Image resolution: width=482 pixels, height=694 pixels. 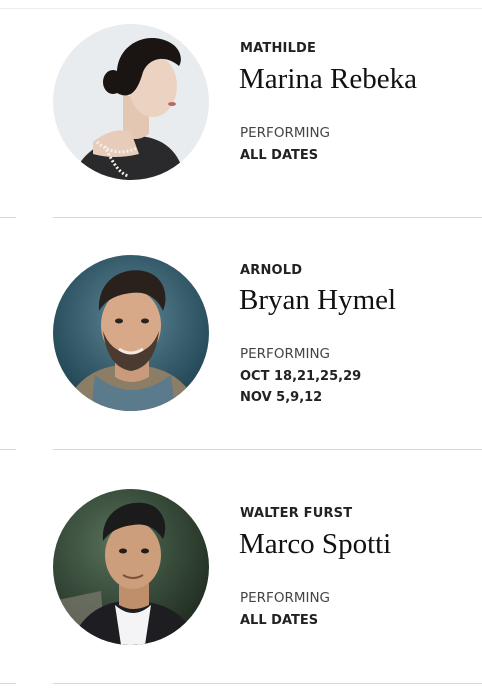 I want to click on divider-left, so click(x=8, y=683).